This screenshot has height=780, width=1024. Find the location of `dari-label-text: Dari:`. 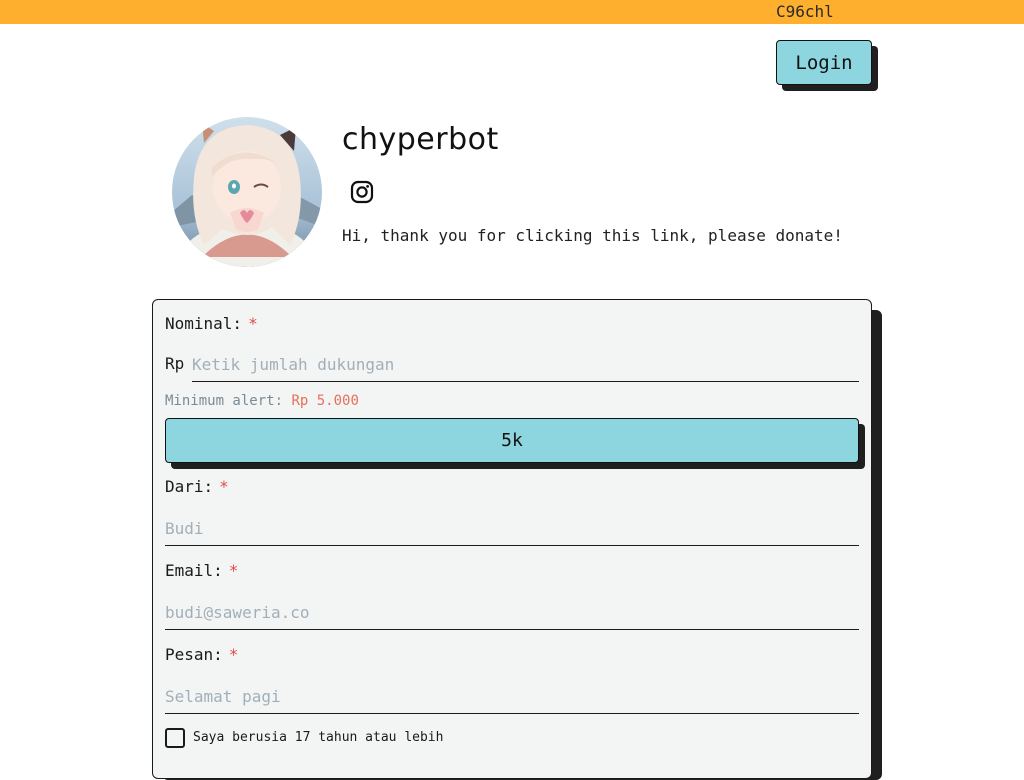

dari-label-text: Dari: is located at coordinates (189, 486).